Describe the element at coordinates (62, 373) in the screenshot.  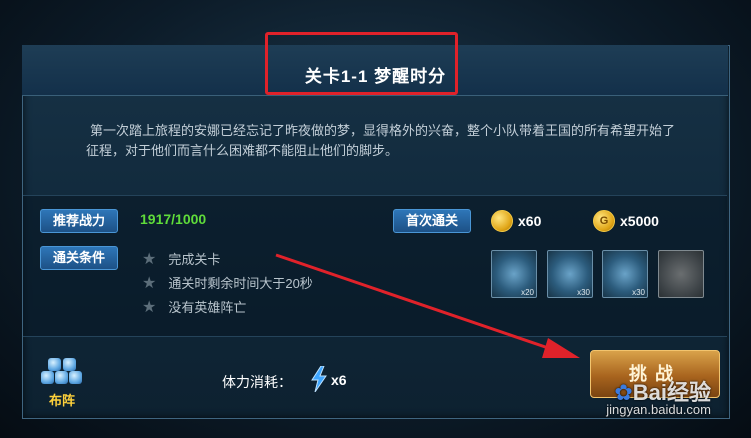
I see `formation-icon` at that location.